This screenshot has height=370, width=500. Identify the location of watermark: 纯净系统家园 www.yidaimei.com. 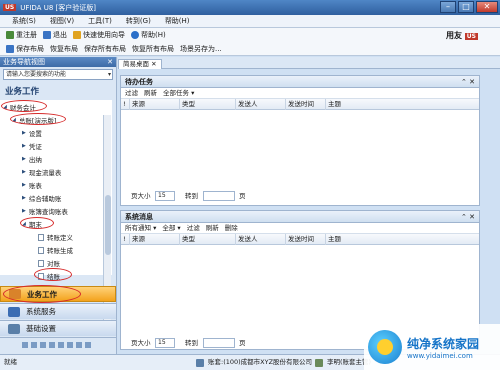
(432, 347).